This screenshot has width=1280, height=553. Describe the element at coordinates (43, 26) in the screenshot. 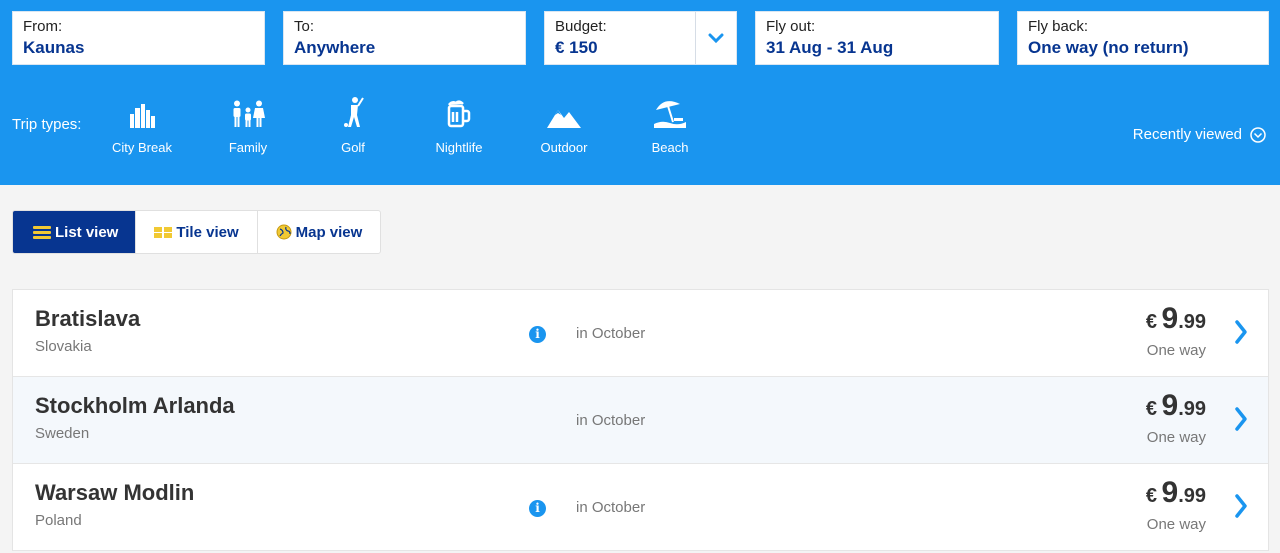

I see `from-label: From:` at that location.